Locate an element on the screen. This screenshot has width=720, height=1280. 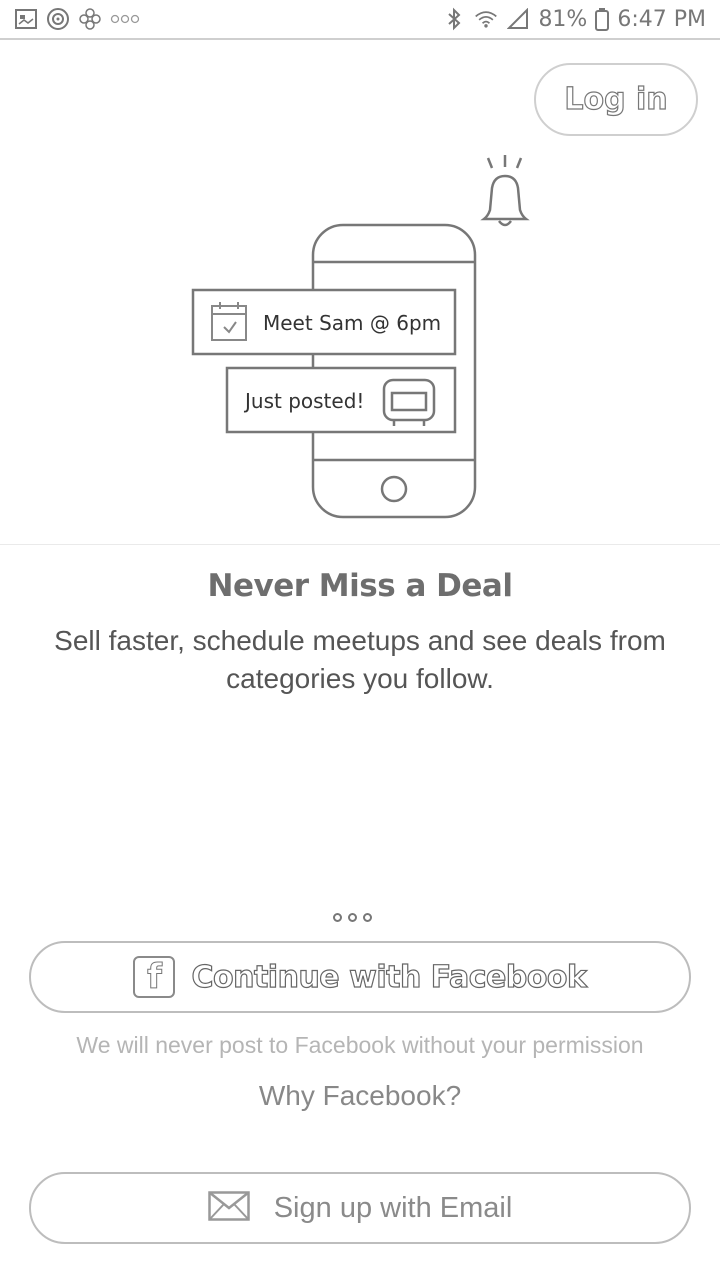
email-button-label: Sign up with Email is located at coordinates (393, 1207).